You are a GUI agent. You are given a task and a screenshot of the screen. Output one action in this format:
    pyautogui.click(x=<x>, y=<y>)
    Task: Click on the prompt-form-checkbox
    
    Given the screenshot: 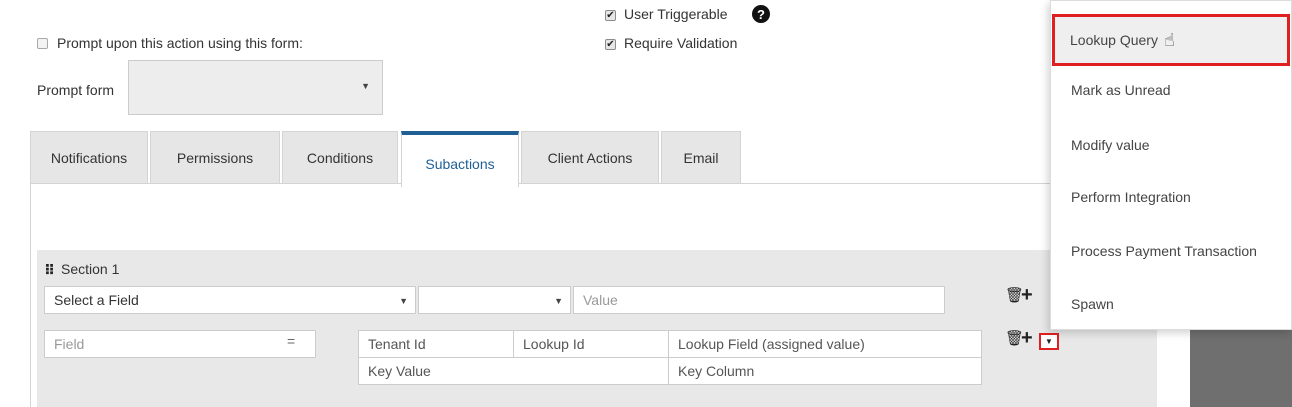 What is the action you would take?
    pyautogui.click(x=42, y=43)
    